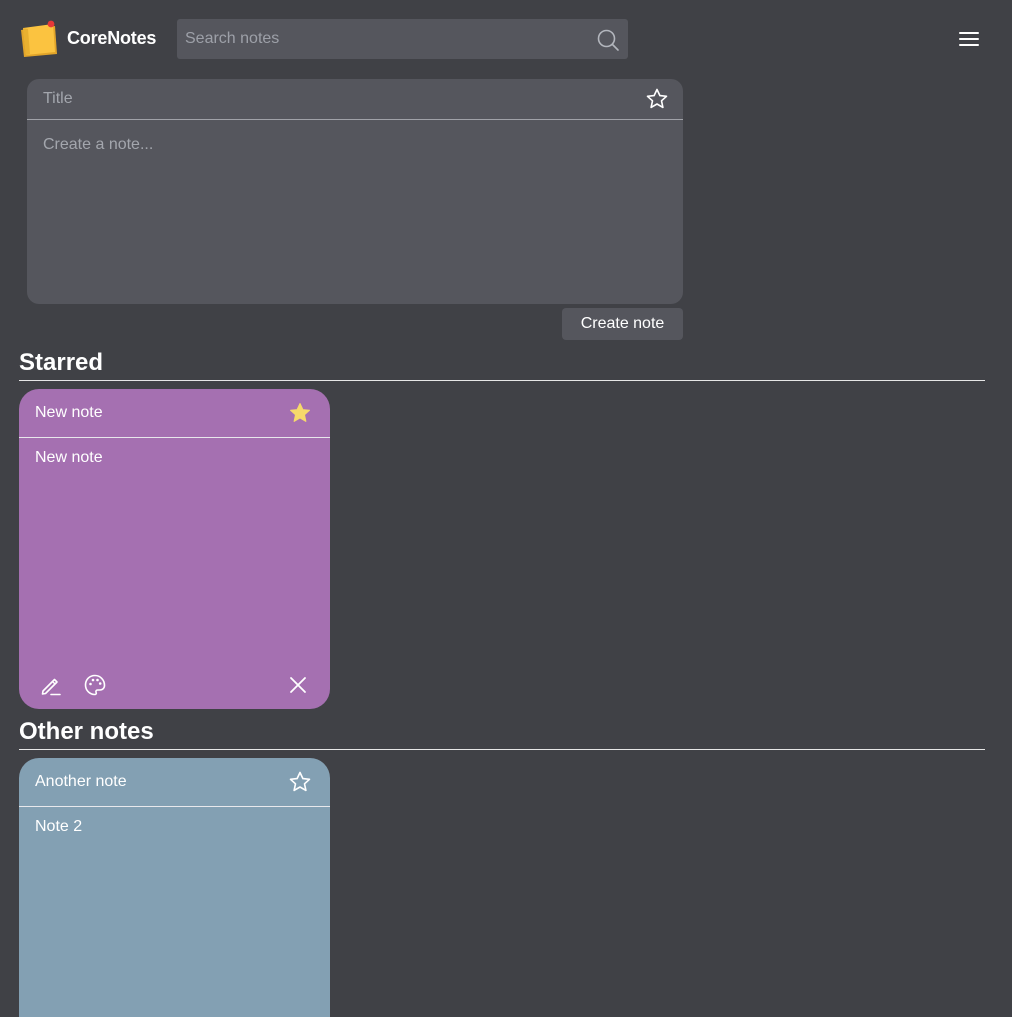 The image size is (1012, 1017). Describe the element at coordinates (969, 40) in the screenshot. I see `hamburger-menu-icon` at that location.